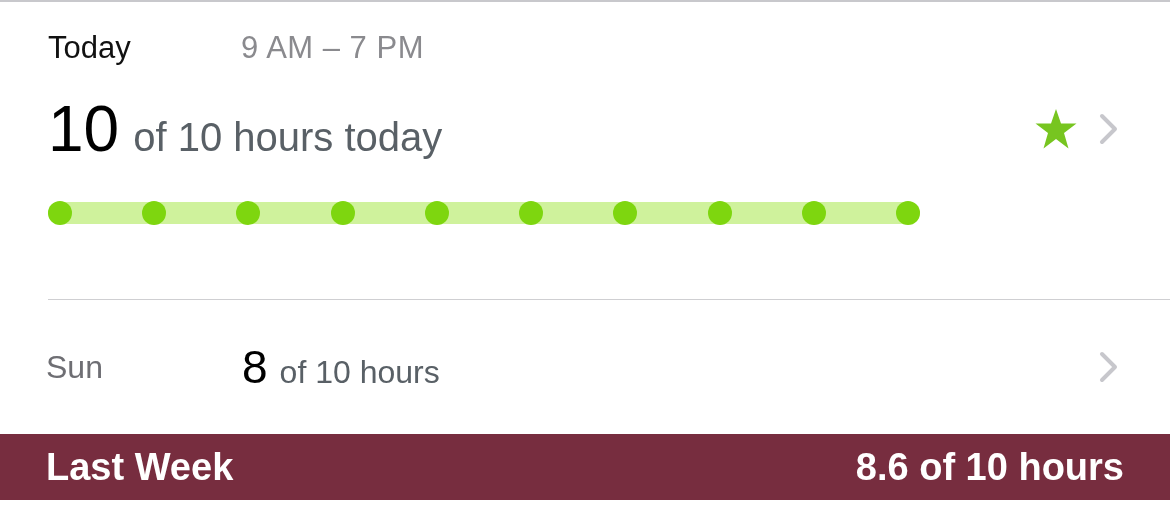 This screenshot has width=1170, height=509. What do you see at coordinates (90, 48) in the screenshot?
I see `day-label: Today` at bounding box center [90, 48].